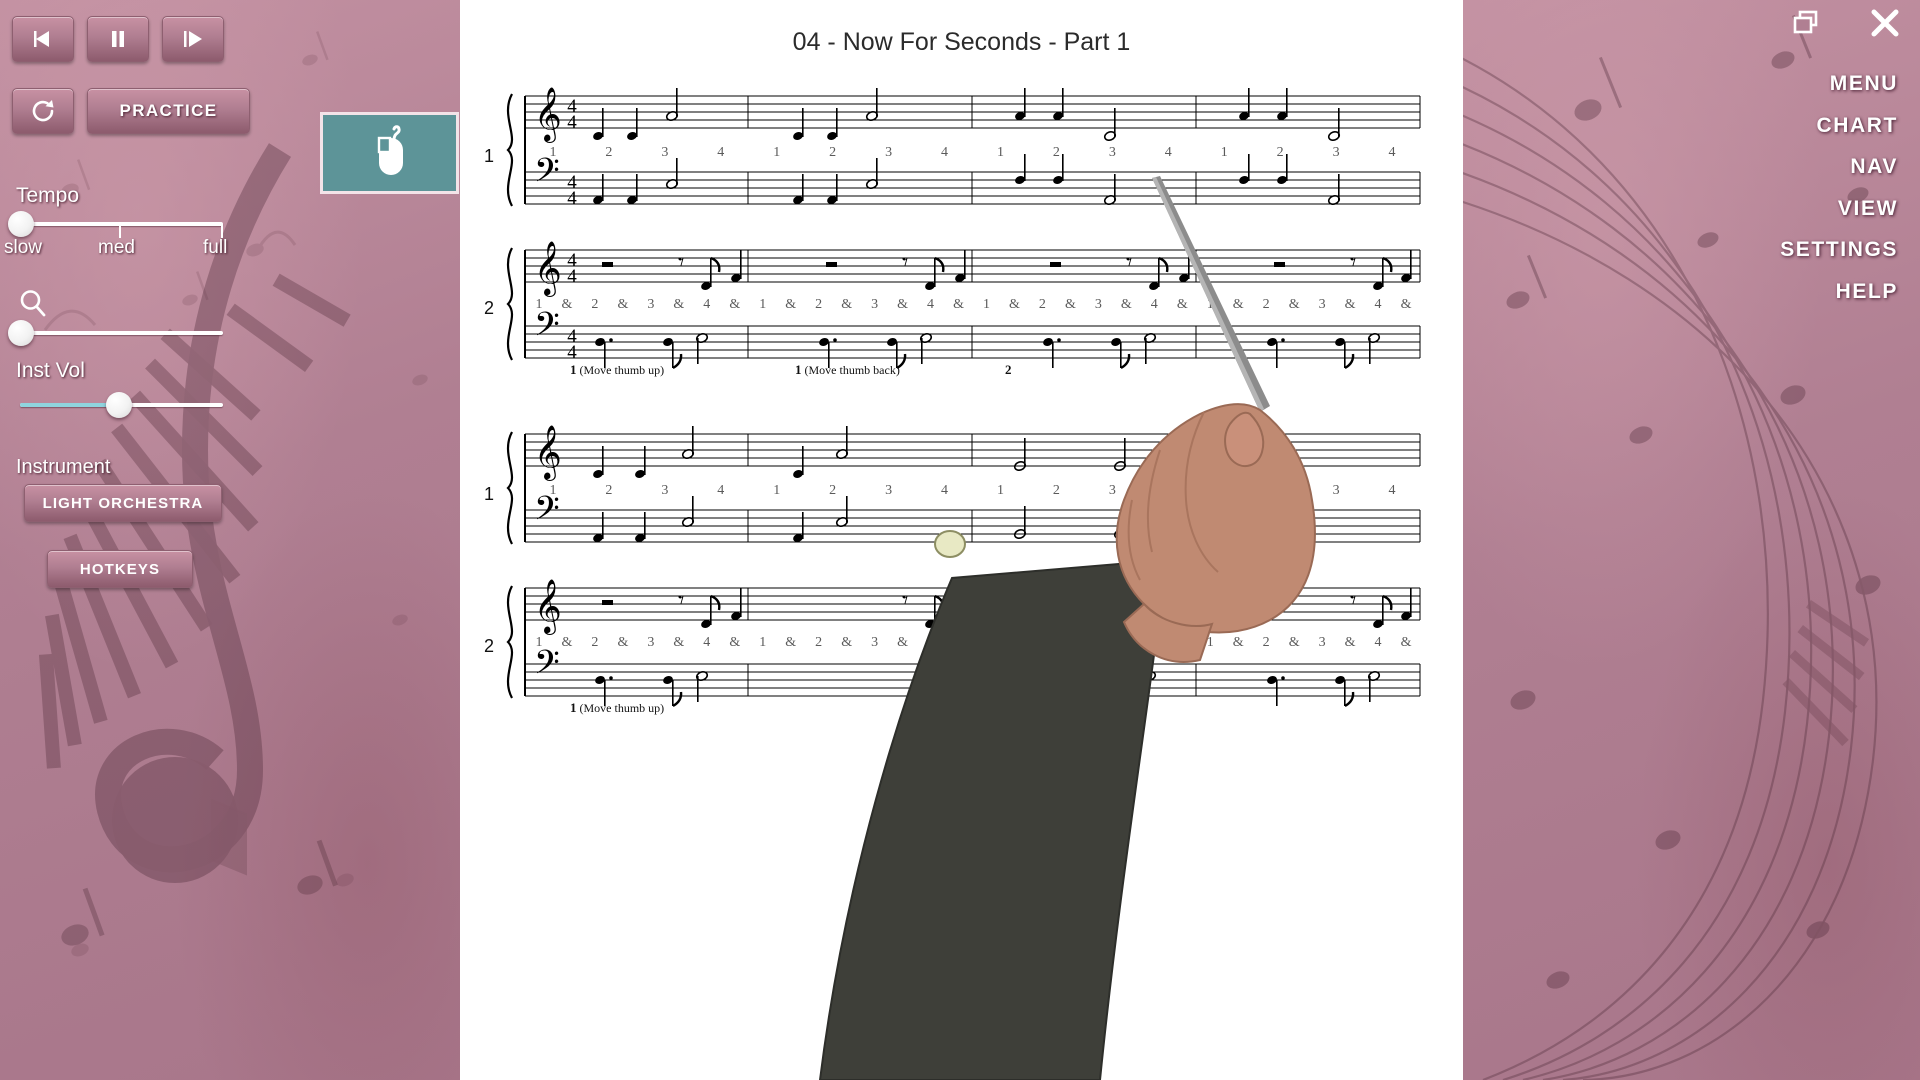  I want to click on fingering-annotation: 1 (Move thumb back), so click(847, 369).